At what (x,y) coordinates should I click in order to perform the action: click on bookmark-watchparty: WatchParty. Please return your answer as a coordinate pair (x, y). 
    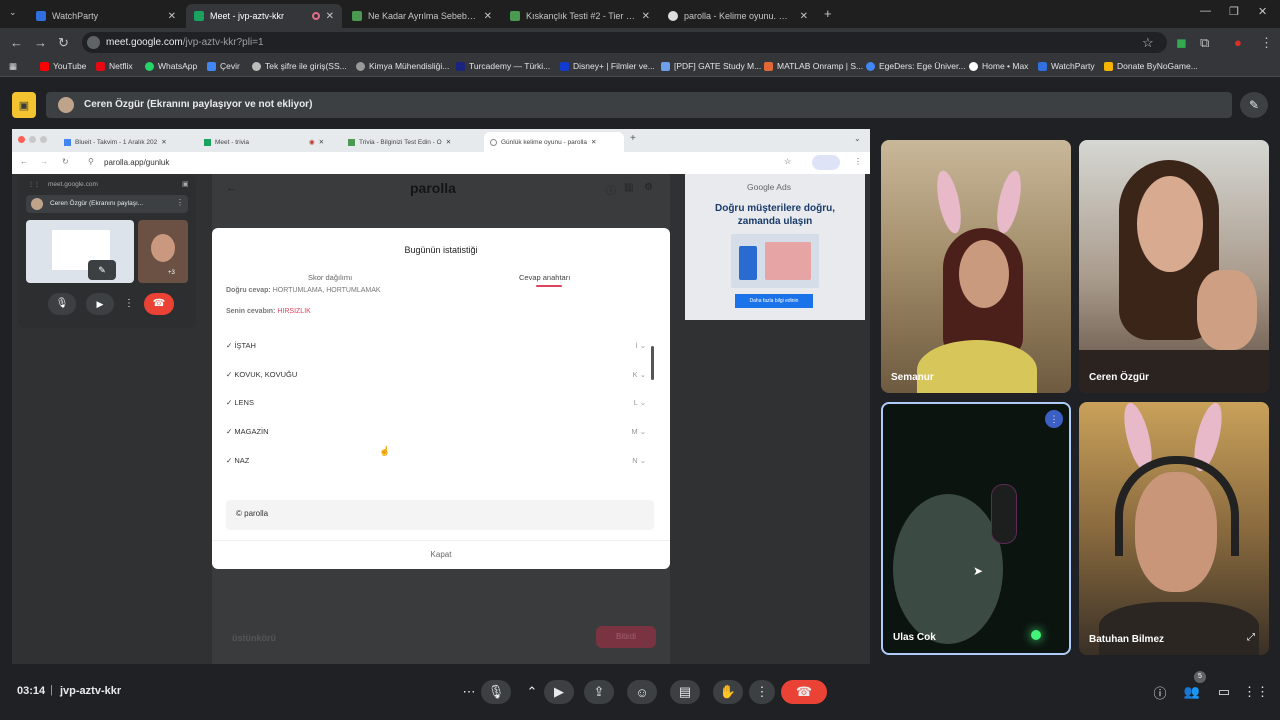
    Looking at the image, I should click on (1066, 66).